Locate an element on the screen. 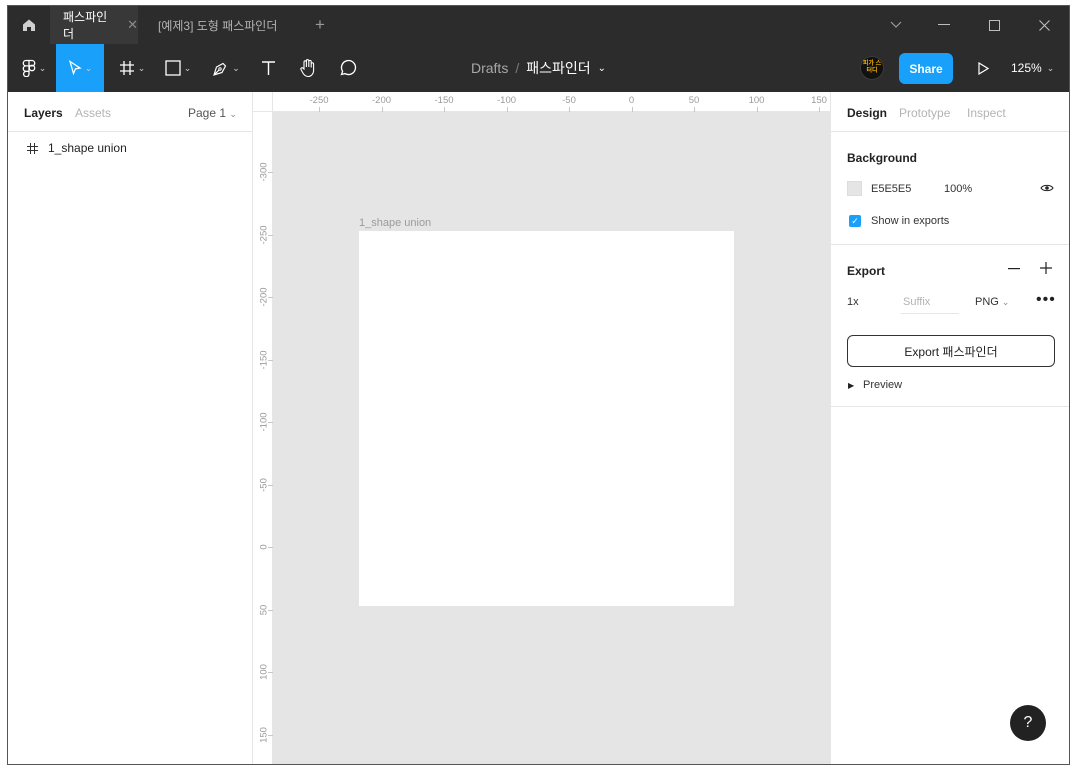 The width and height of the screenshot is (1076, 773). ruler-label: 50 is located at coordinates (694, 100).